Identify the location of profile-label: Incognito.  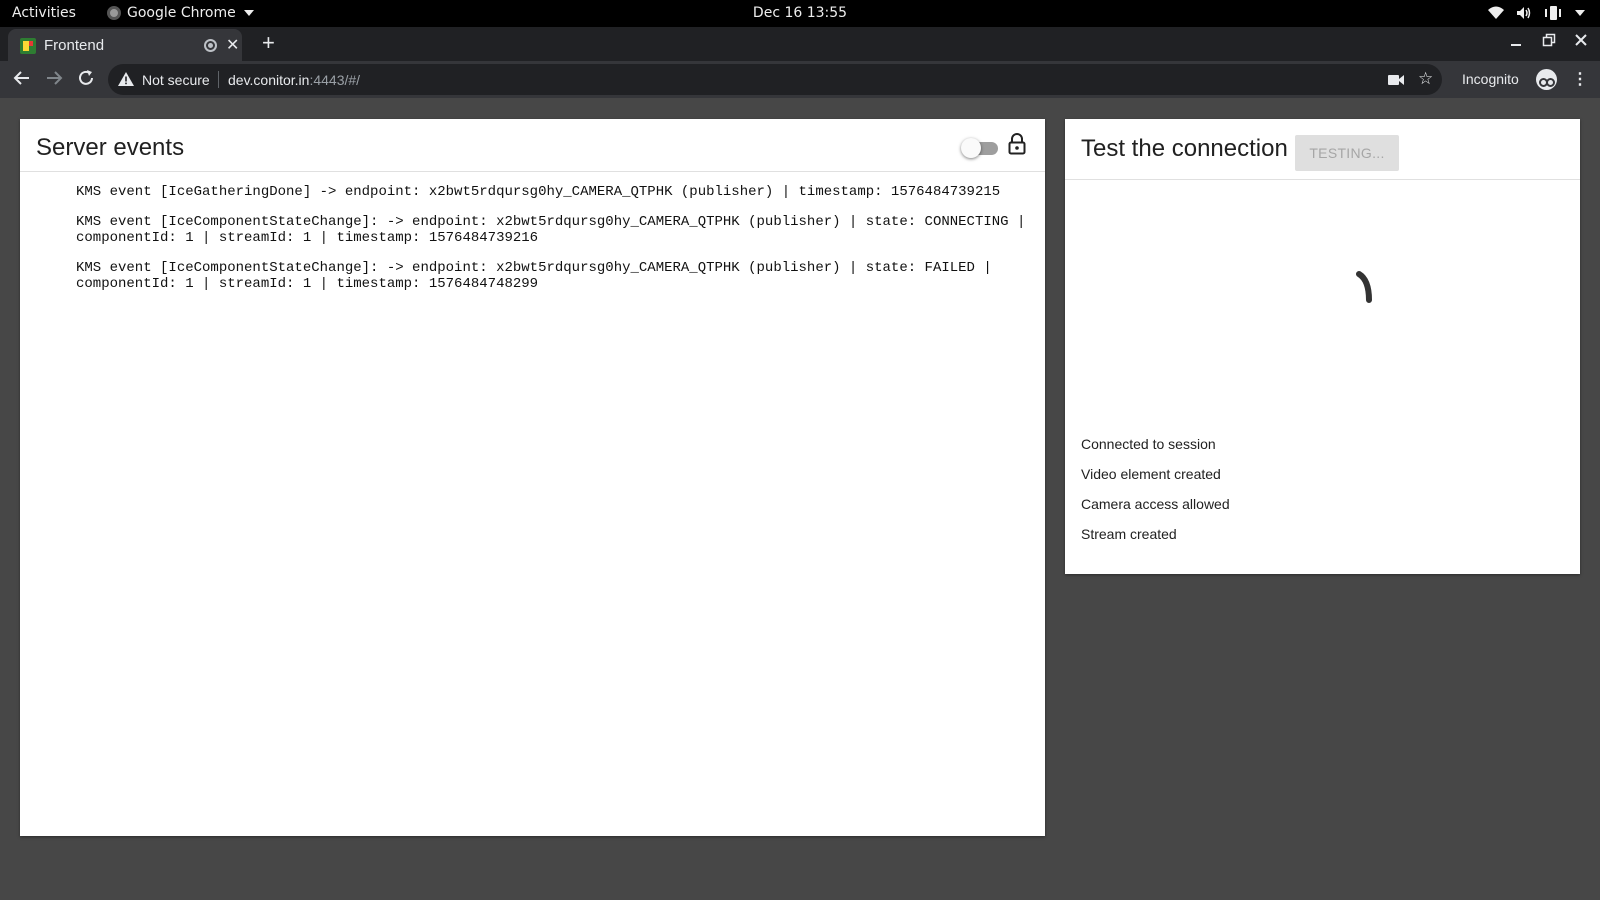
(1490, 79).